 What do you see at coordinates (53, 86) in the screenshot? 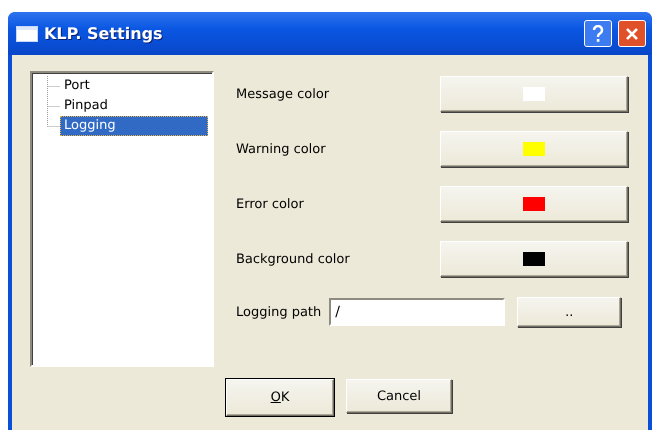
I see `tree-connector-icon` at bounding box center [53, 86].